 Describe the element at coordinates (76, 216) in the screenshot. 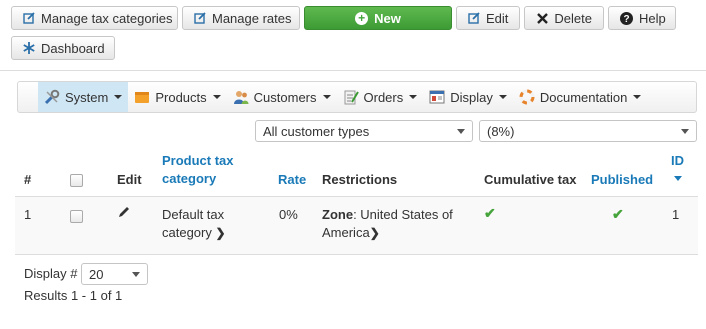

I see `row-checkbox` at that location.